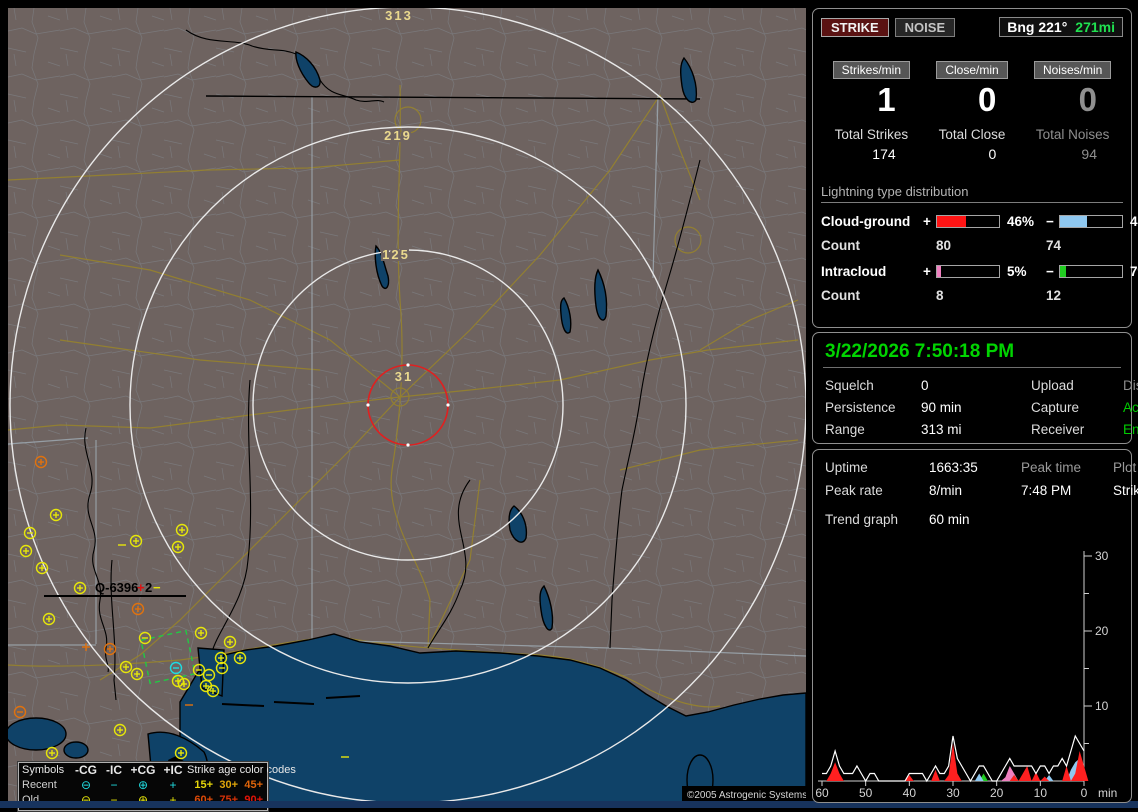 This screenshot has height=812, width=1138. Describe the element at coordinates (241, 770) in the screenshot. I see `legend-age-title: Strike age color codes` at that location.